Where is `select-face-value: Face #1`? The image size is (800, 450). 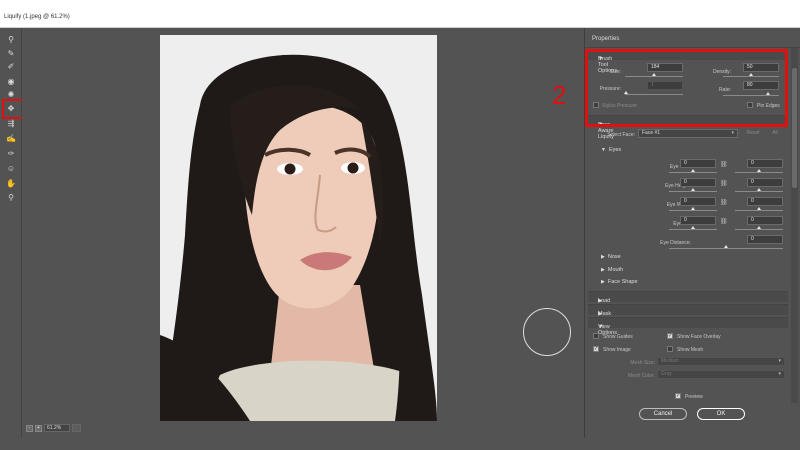 select-face-value: Face #1 is located at coordinates (651, 133).